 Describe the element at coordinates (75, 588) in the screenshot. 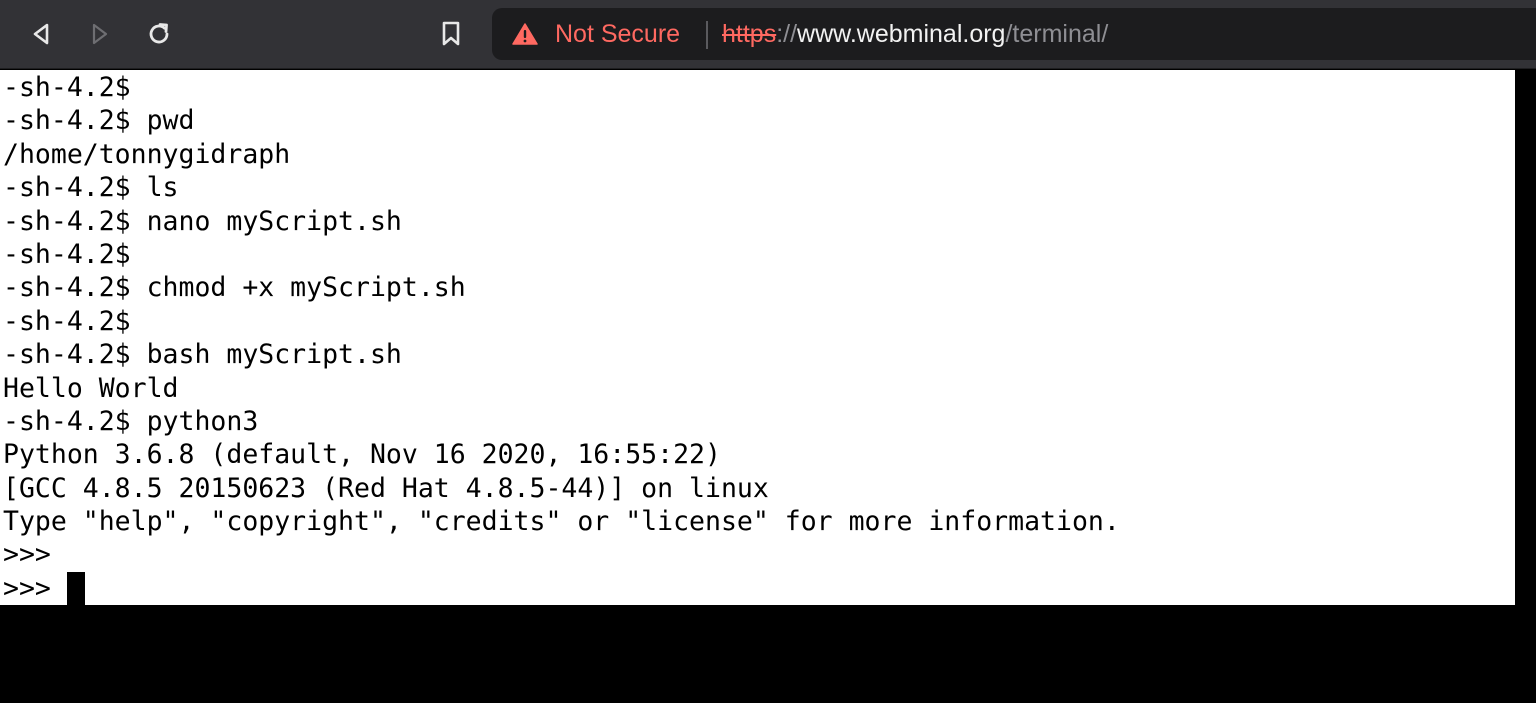

I see `terminal-cursor` at that location.